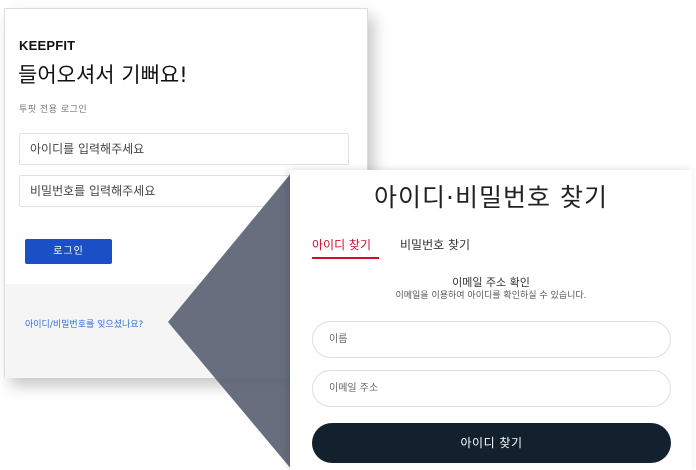 The height and width of the screenshot is (470, 696). Describe the element at coordinates (435, 244) in the screenshot. I see `tab-find-password: 비밀번호 찾기` at that location.